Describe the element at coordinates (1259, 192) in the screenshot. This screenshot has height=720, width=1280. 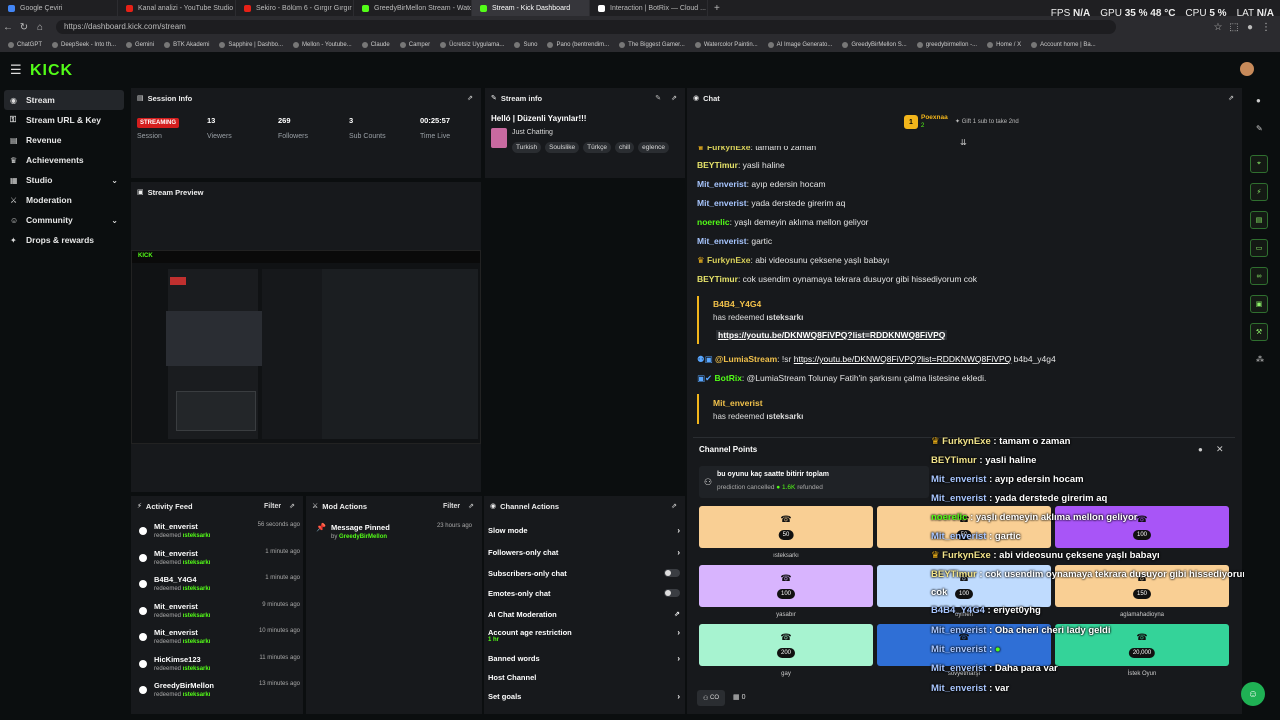
I see `lightning-icon: ⚡` at that location.